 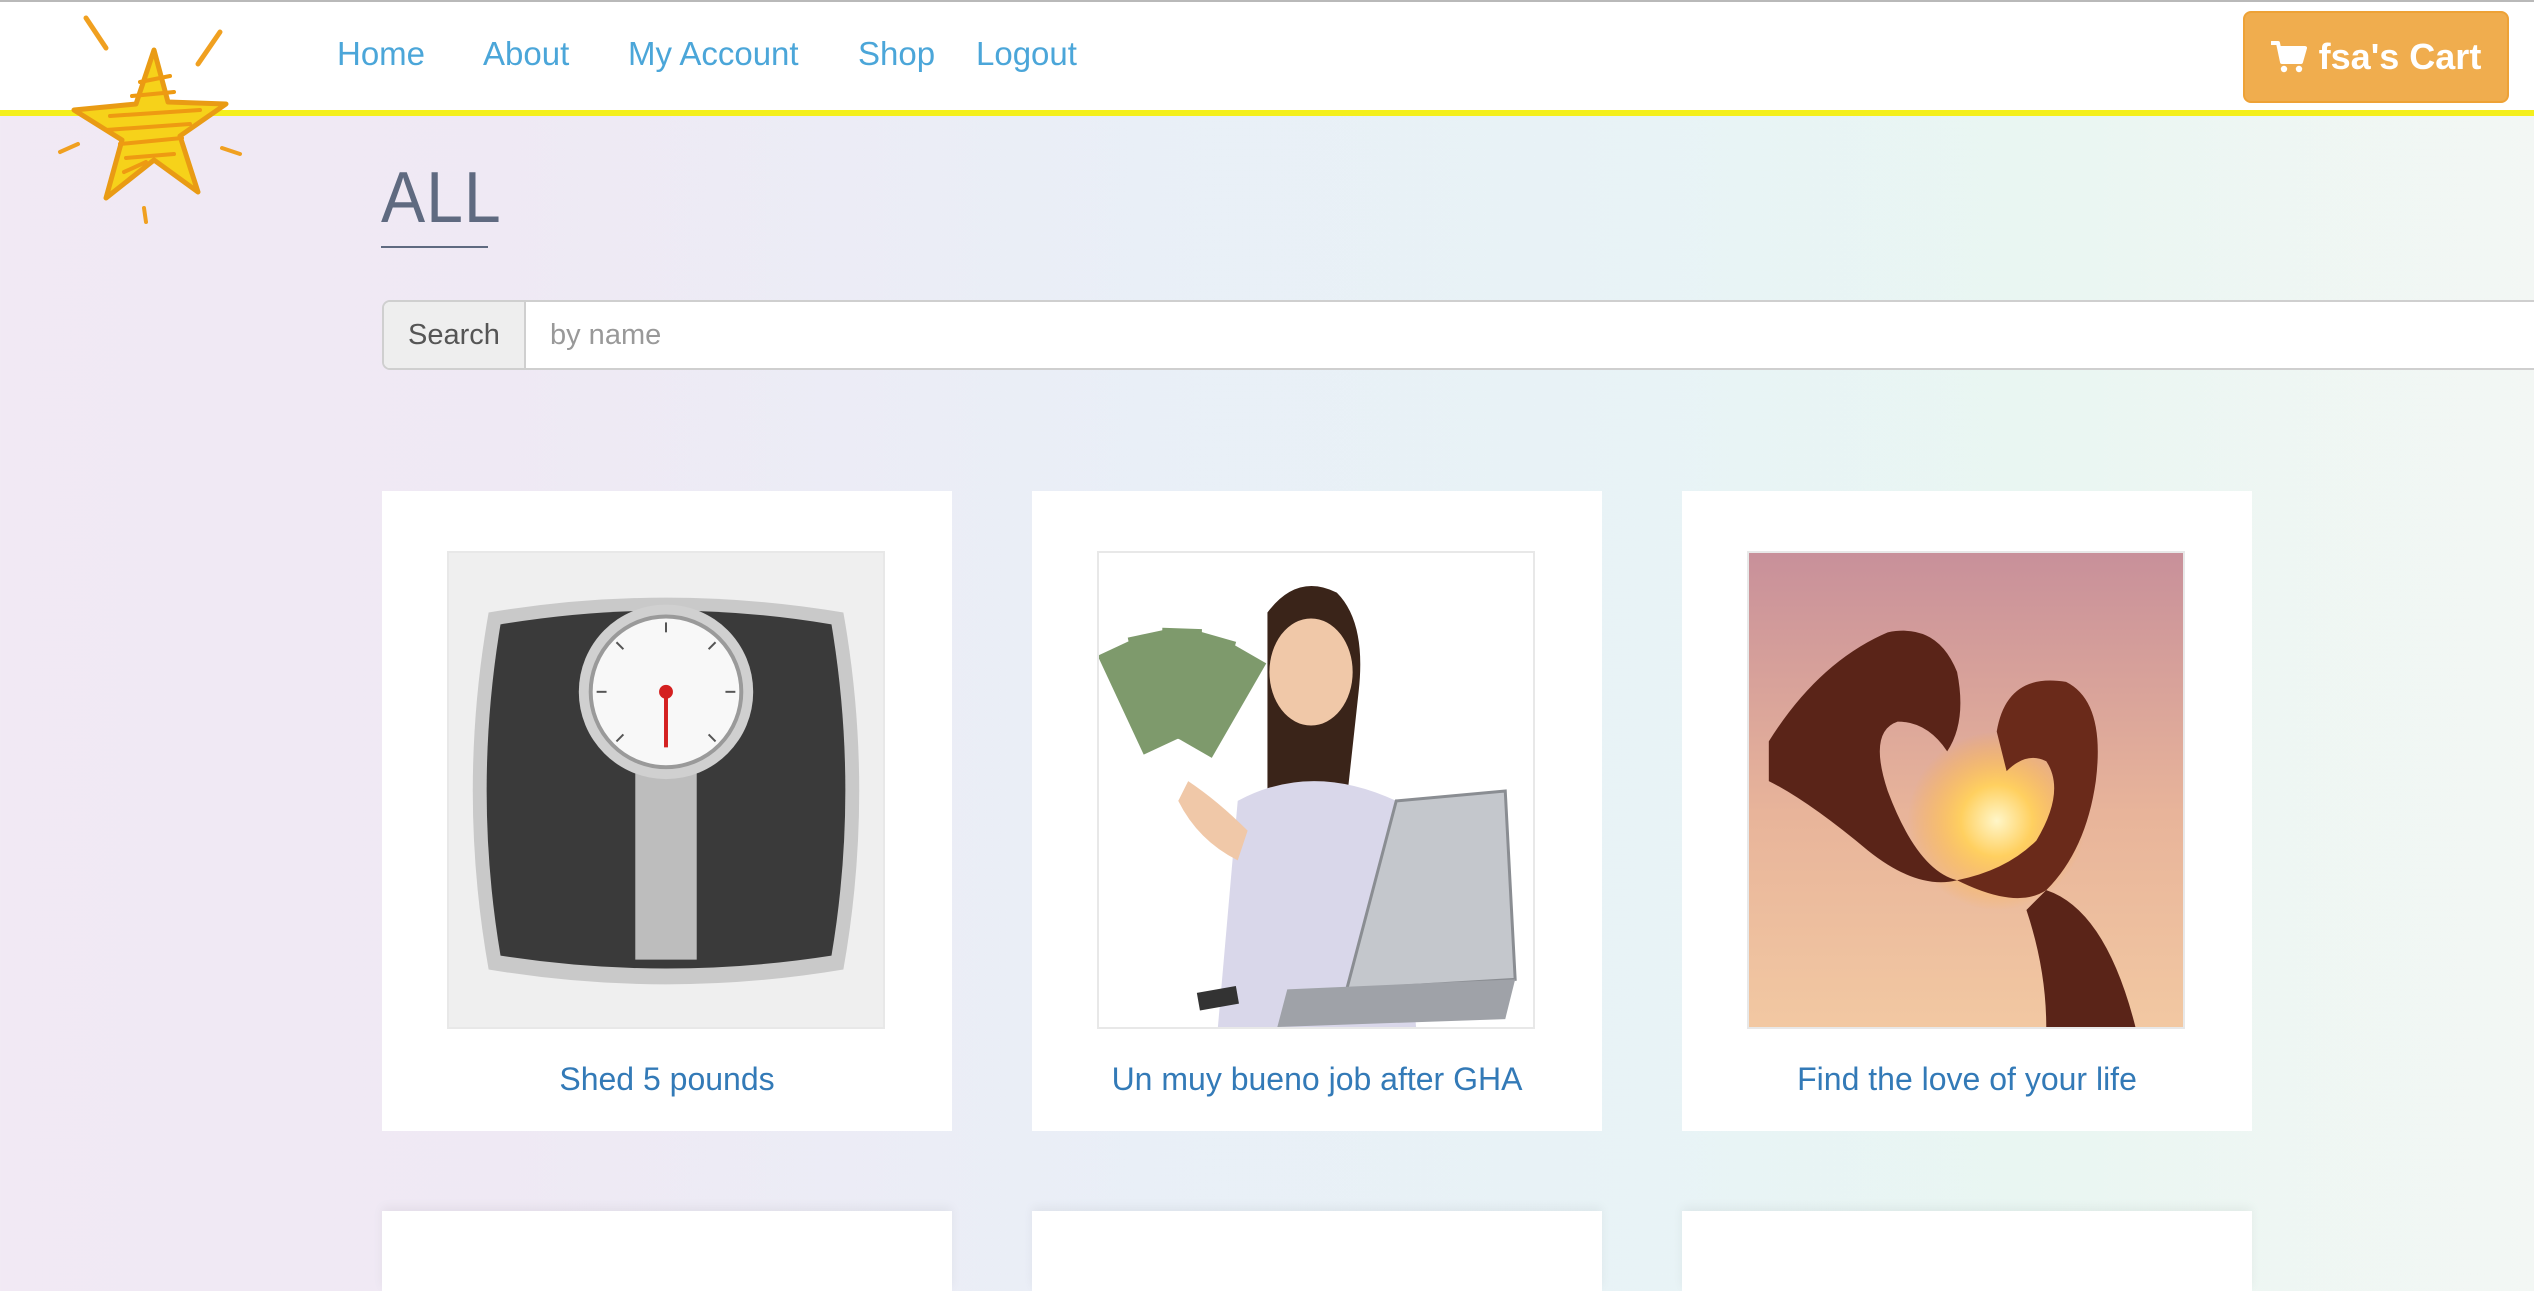 I want to click on nav-my-account-link: My Account, so click(x=713, y=54).